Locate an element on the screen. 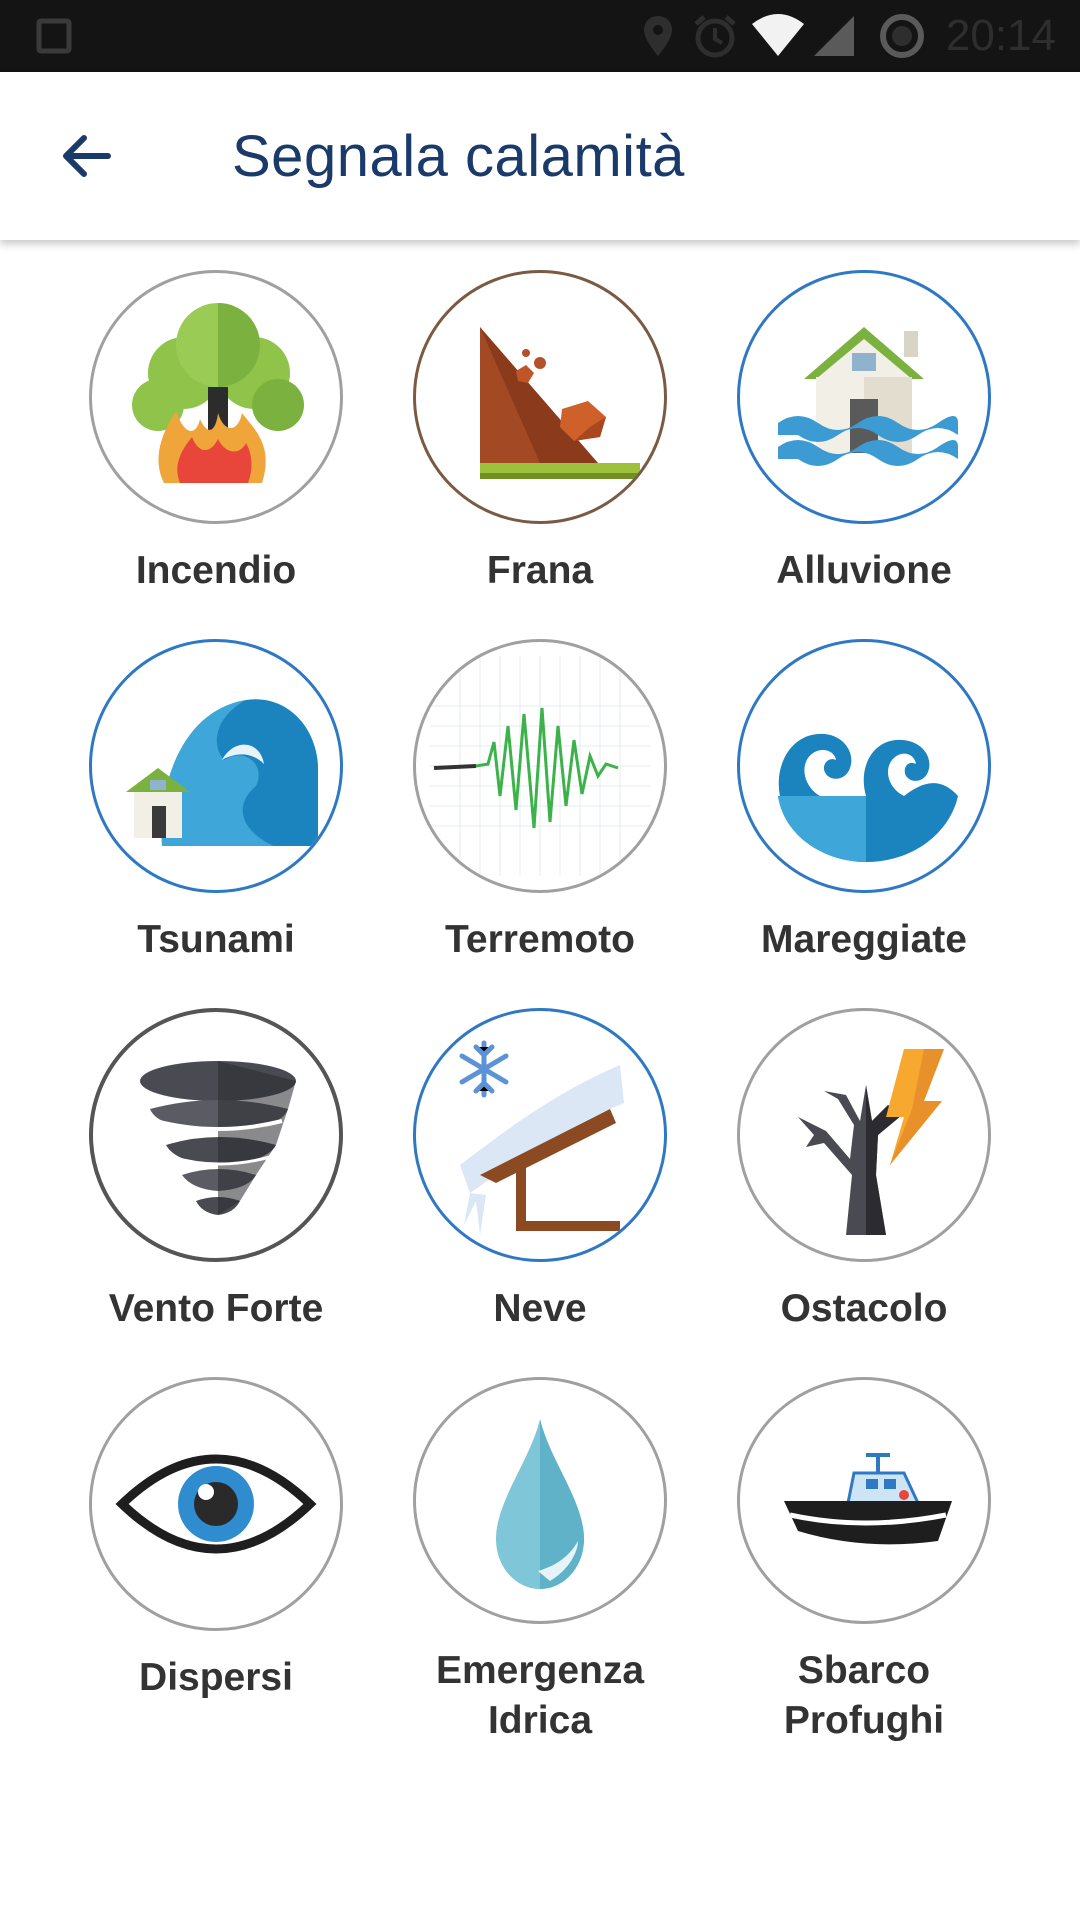  tsunami-wave-icon is located at coordinates (222, 772).